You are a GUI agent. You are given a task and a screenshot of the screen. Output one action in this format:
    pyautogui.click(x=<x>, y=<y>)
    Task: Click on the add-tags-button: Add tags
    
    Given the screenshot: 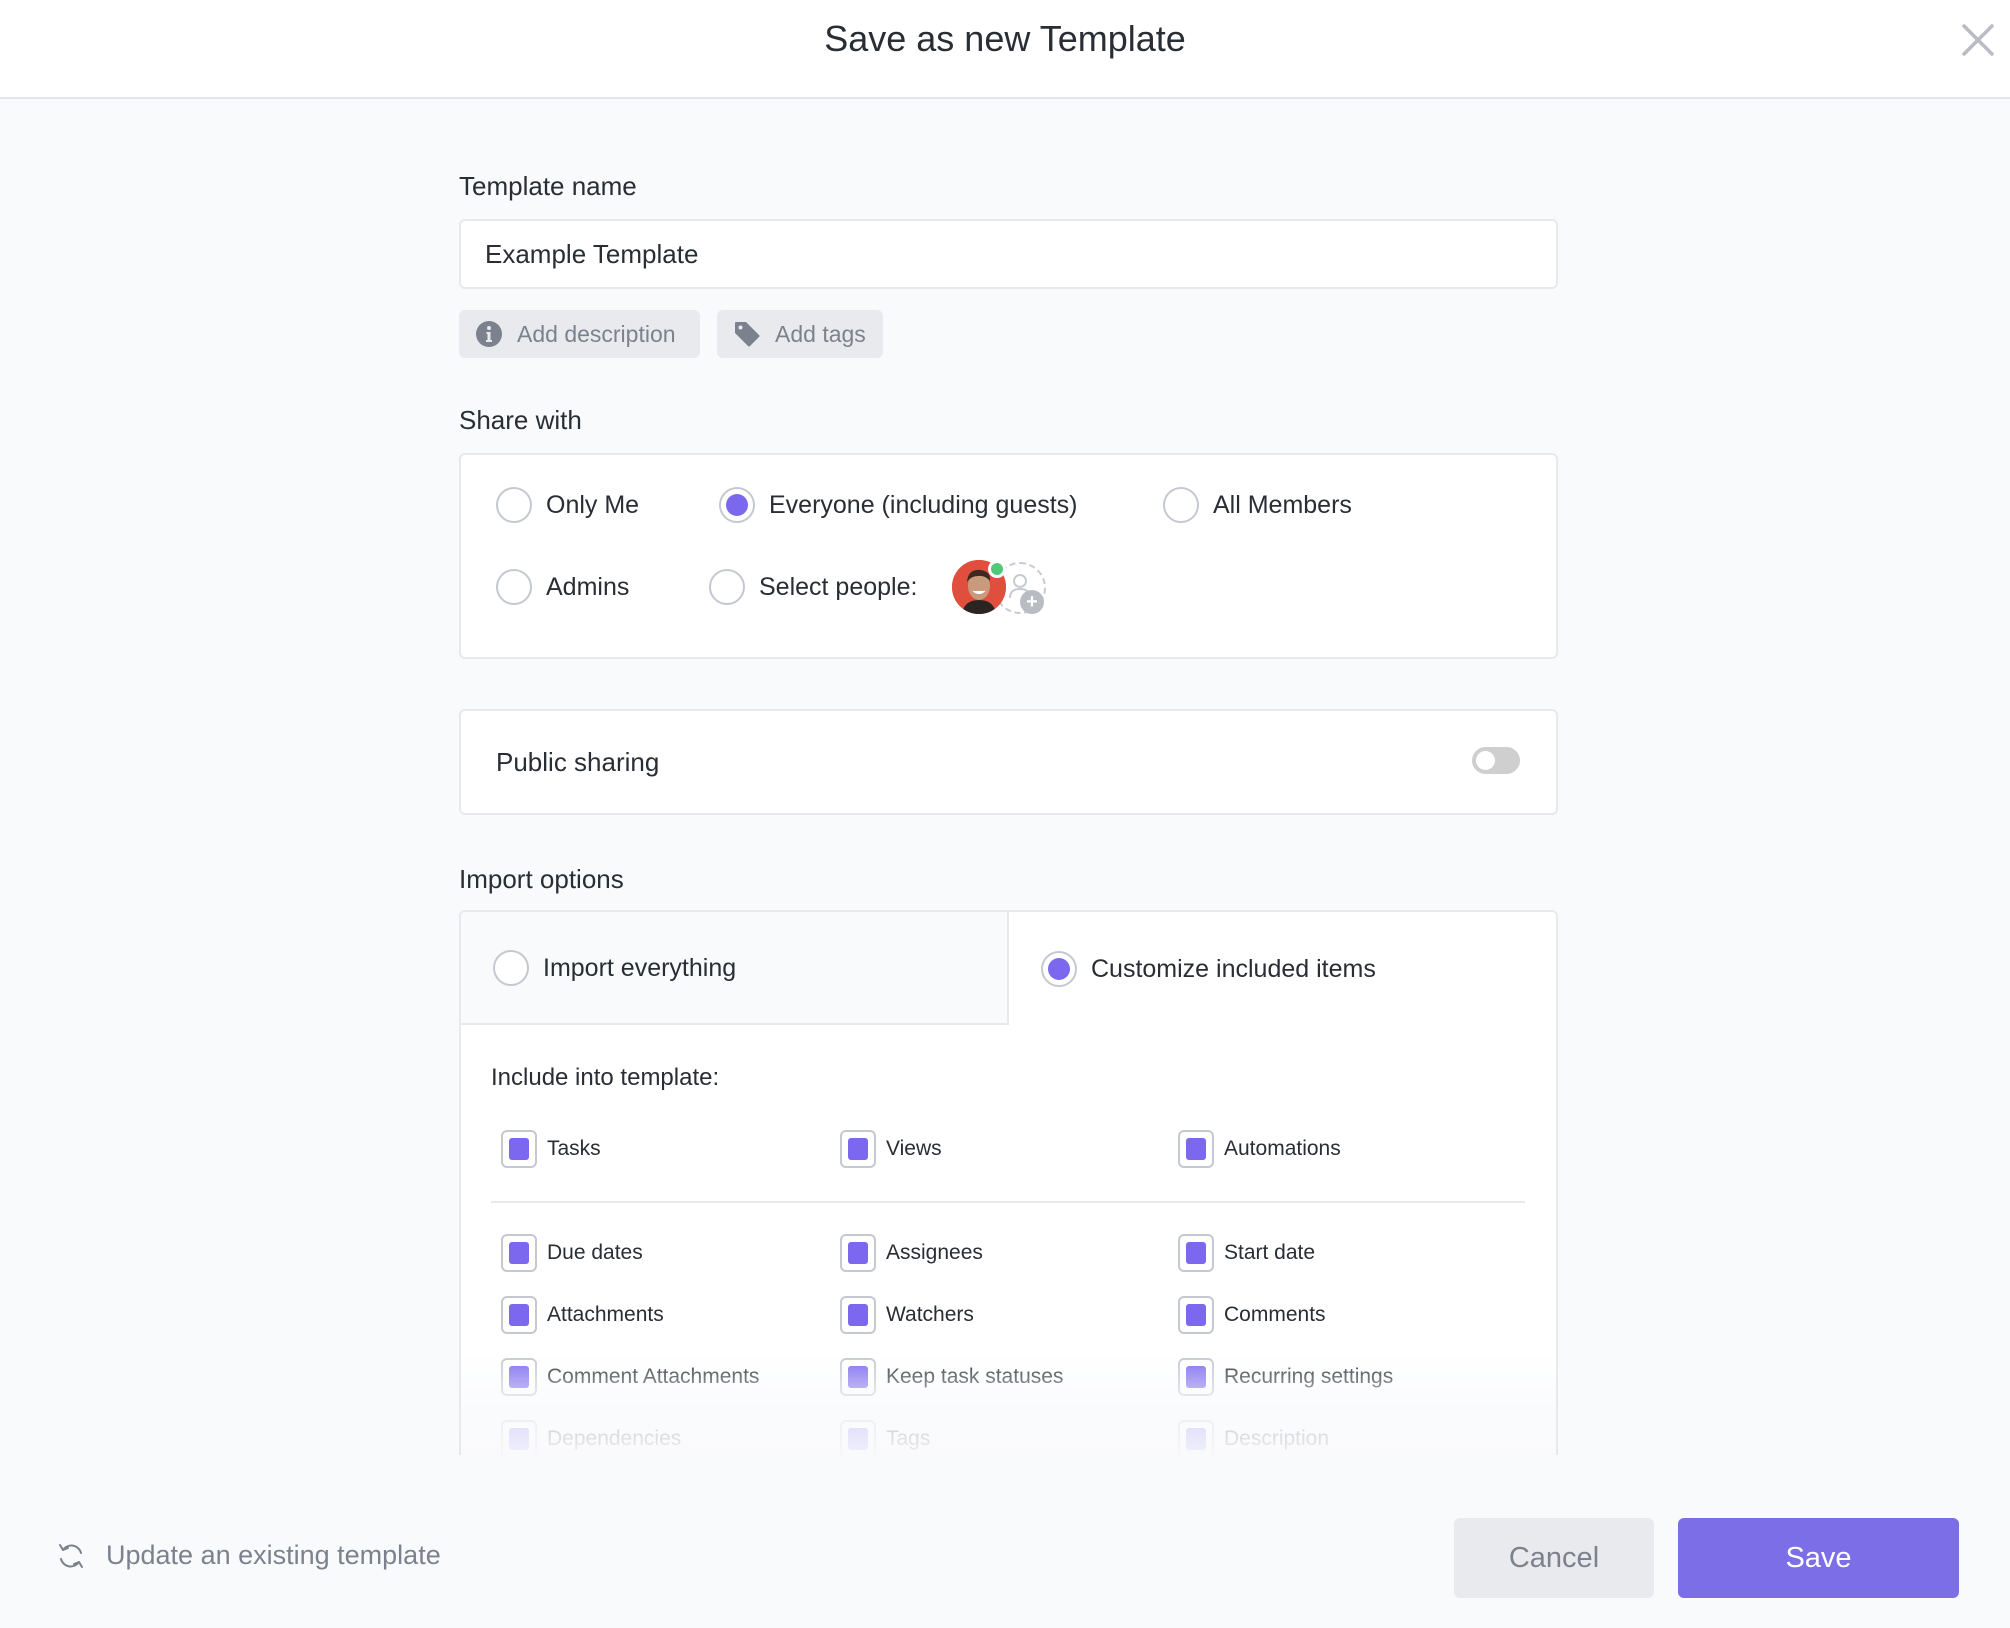 What is the action you would take?
    pyautogui.click(x=800, y=334)
    